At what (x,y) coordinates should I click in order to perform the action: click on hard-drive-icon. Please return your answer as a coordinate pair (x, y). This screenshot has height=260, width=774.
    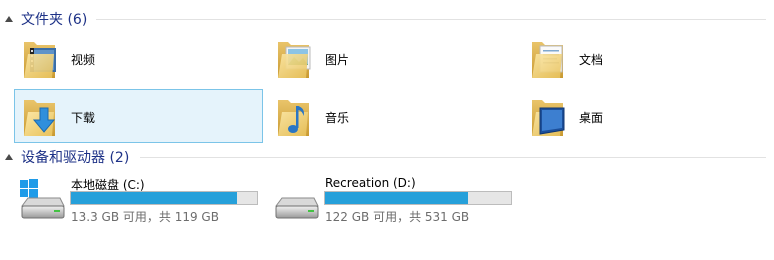
    Looking at the image, I should click on (297, 208).